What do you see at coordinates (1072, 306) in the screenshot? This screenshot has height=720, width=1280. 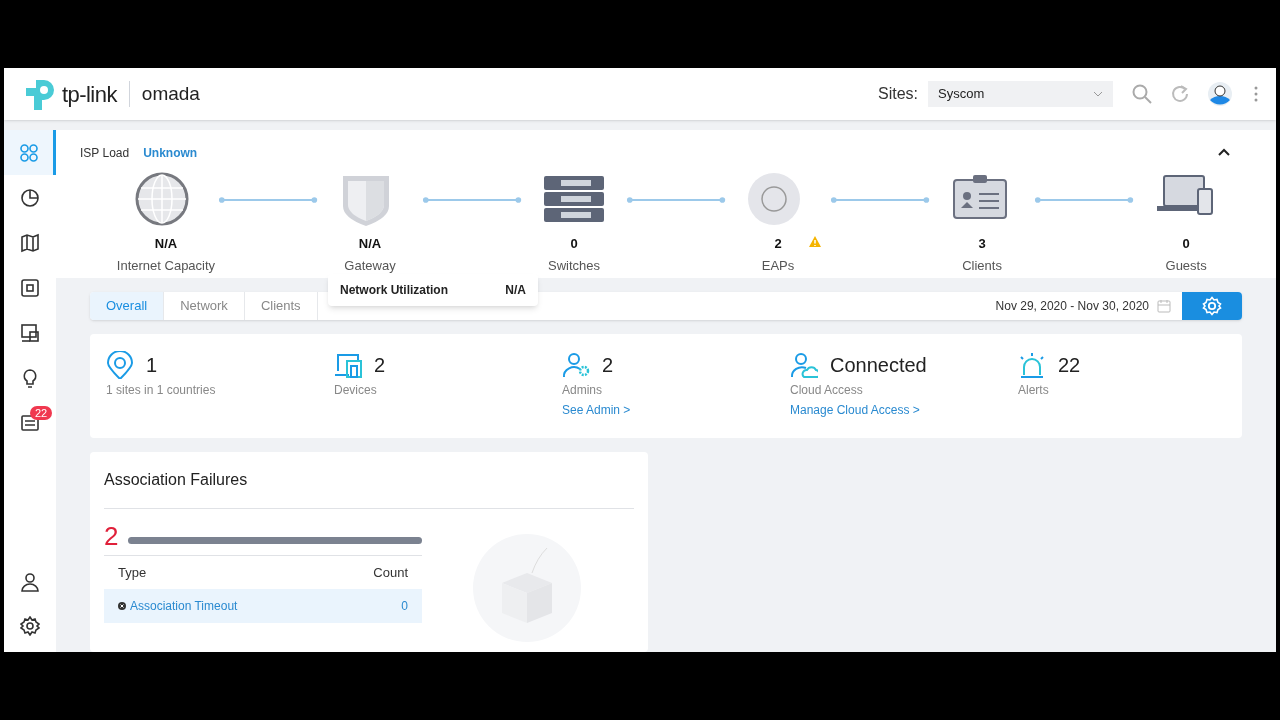 I see `date-range: Nov 29, 2020 - Nov 30, 2020` at bounding box center [1072, 306].